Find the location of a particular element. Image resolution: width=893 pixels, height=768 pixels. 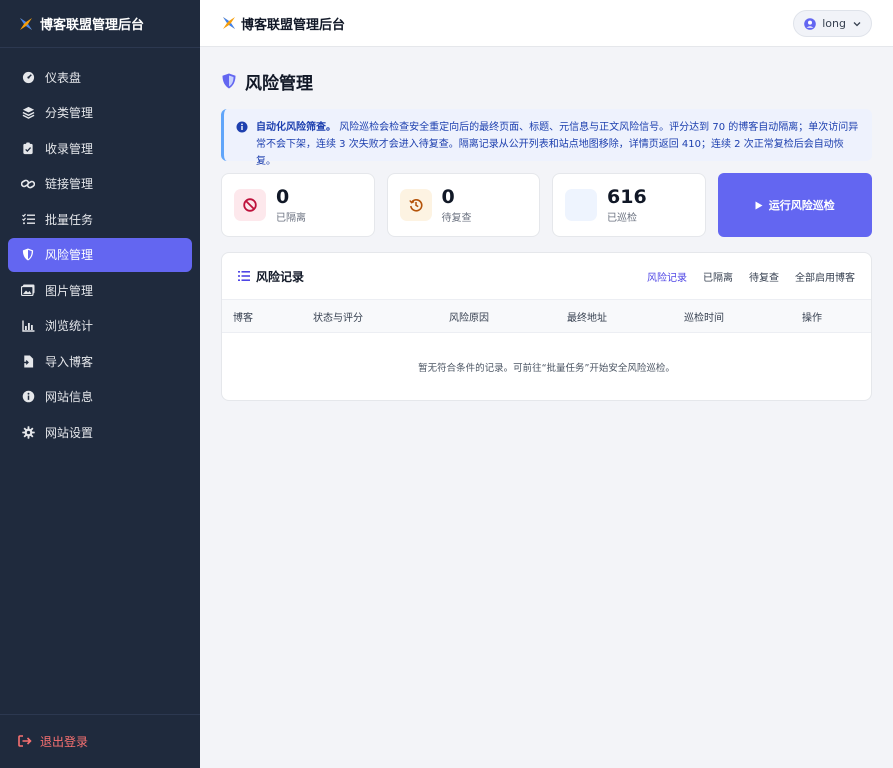

user-menu-button: long is located at coordinates (832, 23).